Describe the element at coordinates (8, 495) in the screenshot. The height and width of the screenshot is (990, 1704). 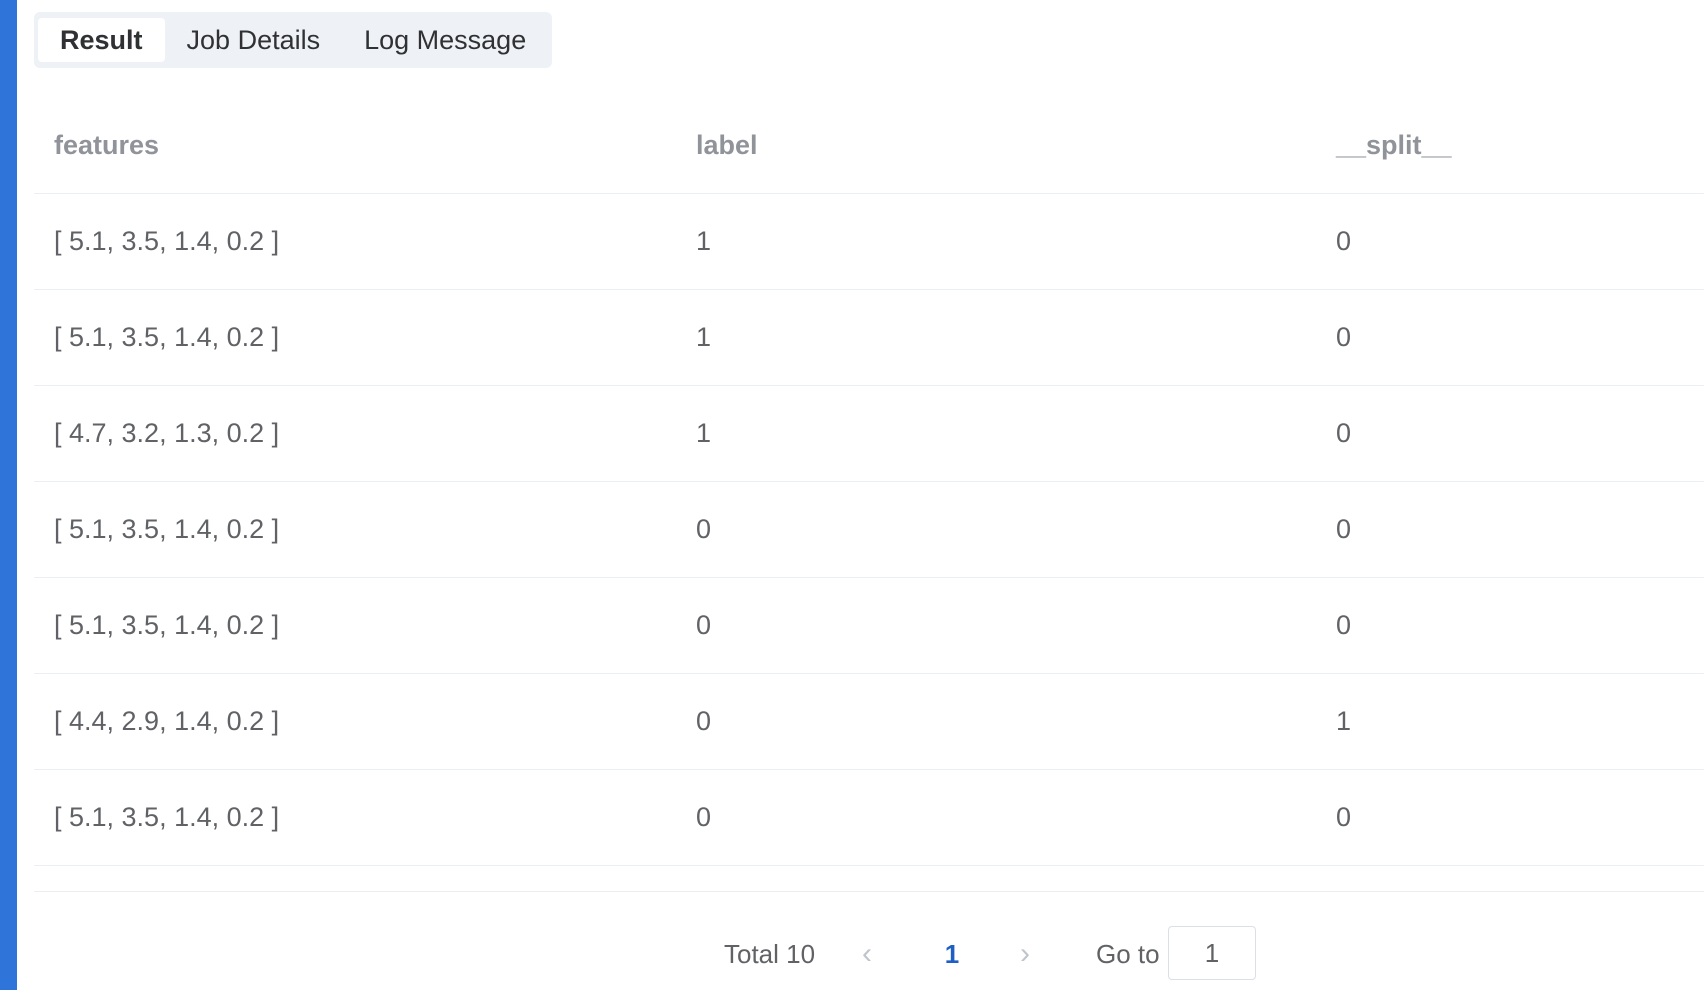
I see `left-accent-bar` at that location.